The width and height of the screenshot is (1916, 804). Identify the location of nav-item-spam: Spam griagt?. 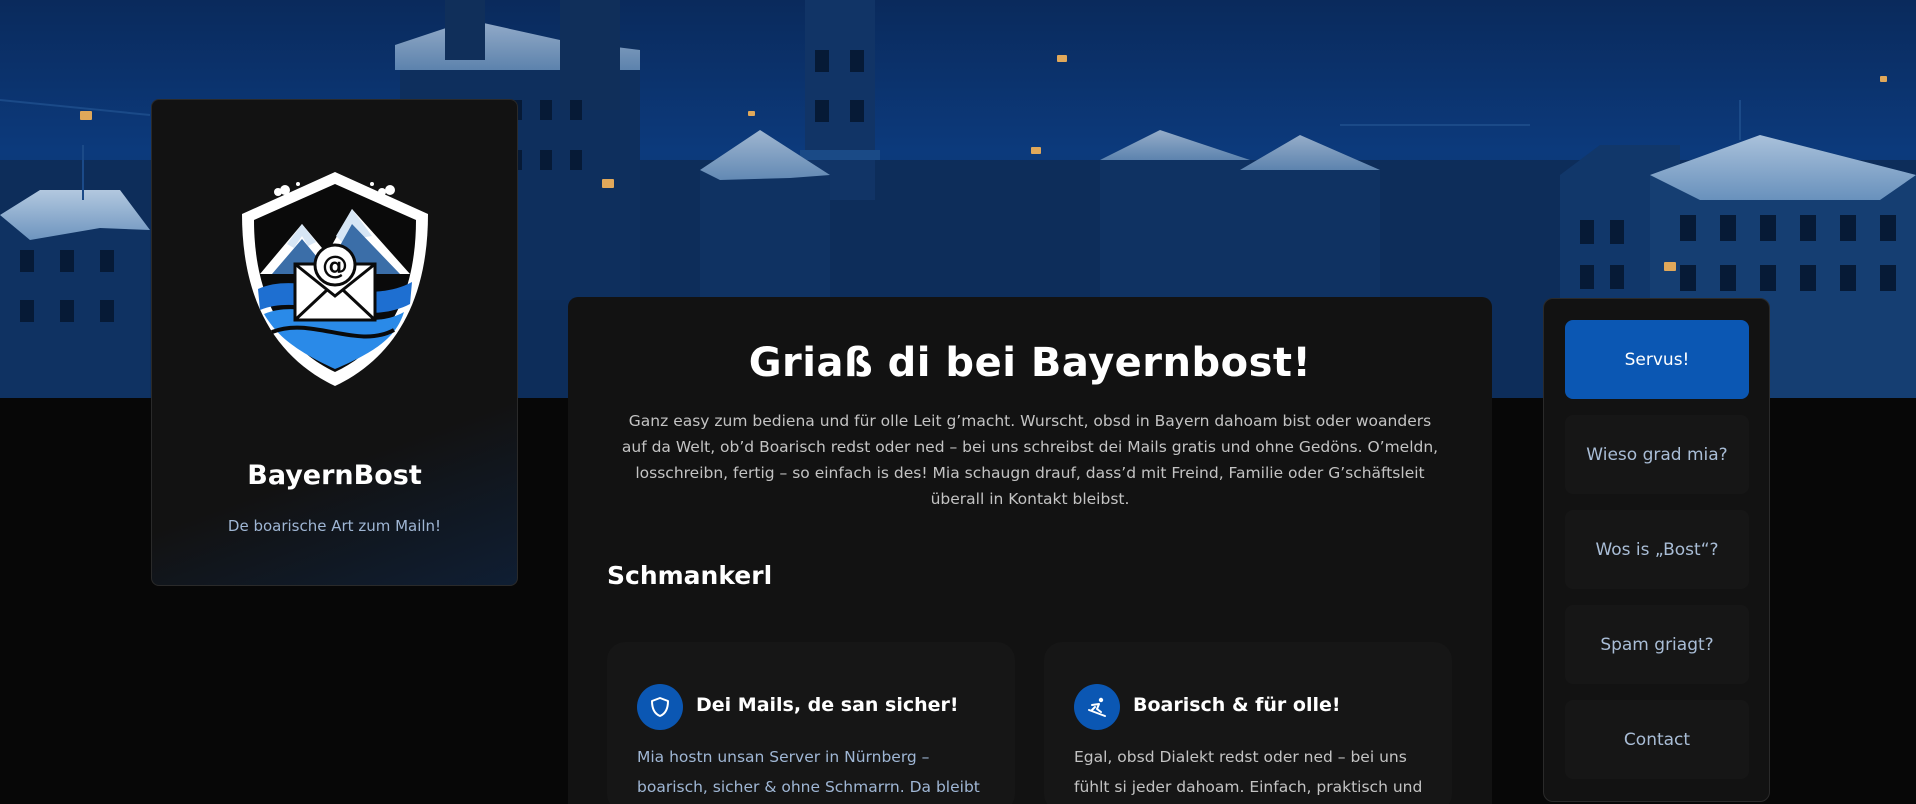
(1657, 644).